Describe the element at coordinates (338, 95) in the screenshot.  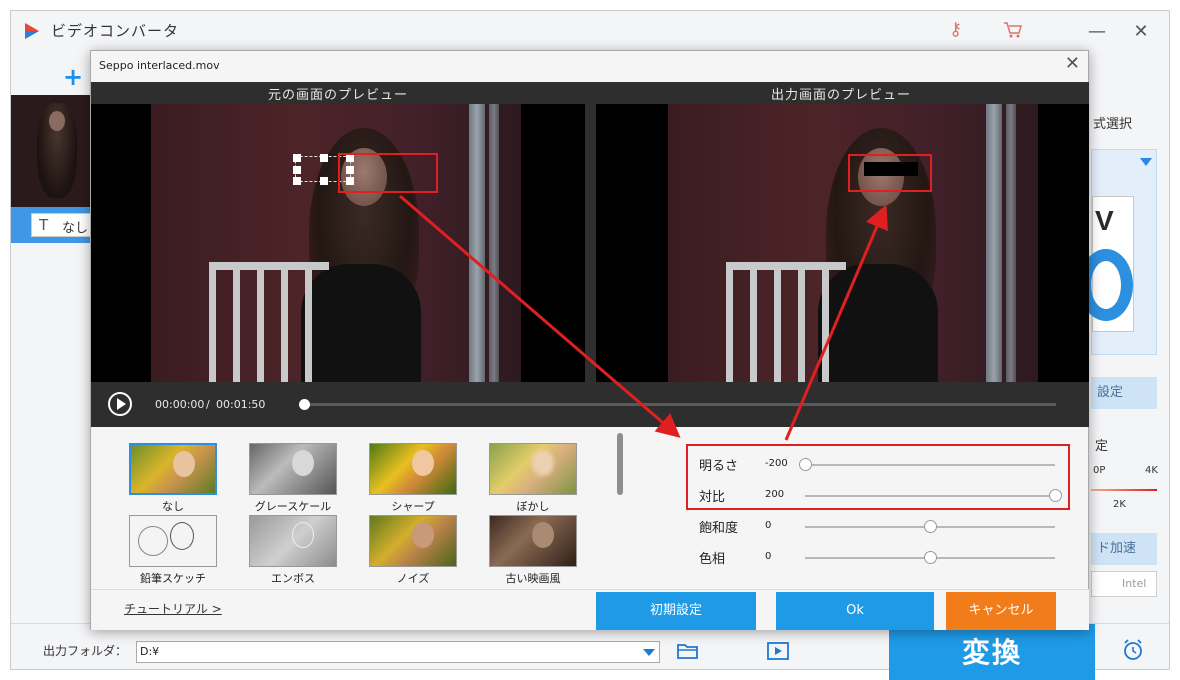
I see `original-preview-label: 元の画面のプレビュー` at that location.